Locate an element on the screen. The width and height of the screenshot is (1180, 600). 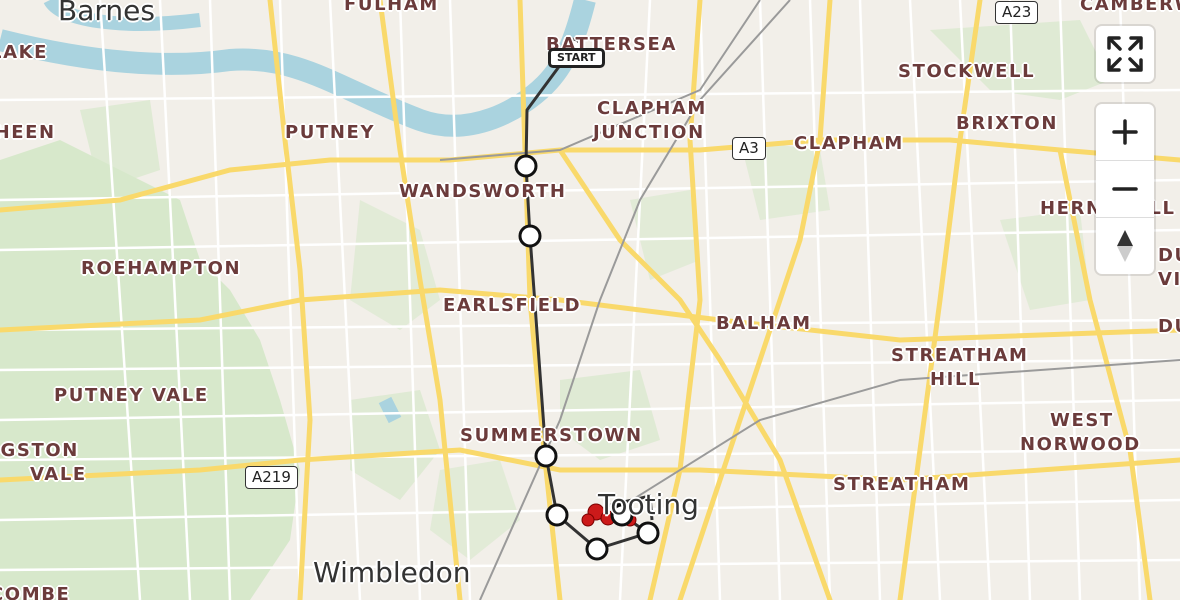
compass-icon is located at coordinates (1125, 246).